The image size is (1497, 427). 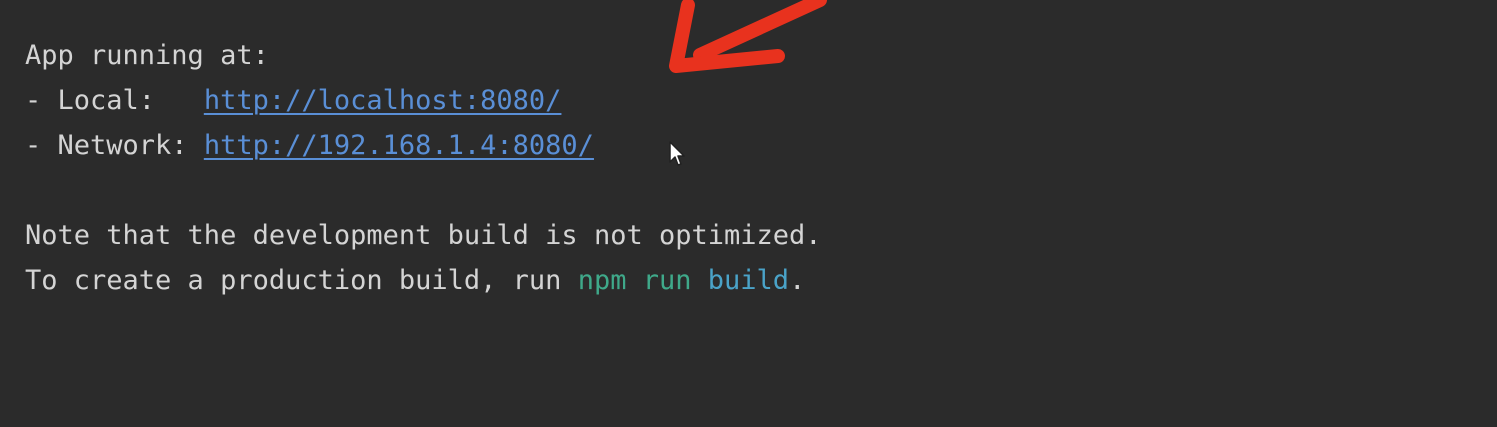 What do you see at coordinates (748, 280) in the screenshot?
I see `command-build: build` at bounding box center [748, 280].